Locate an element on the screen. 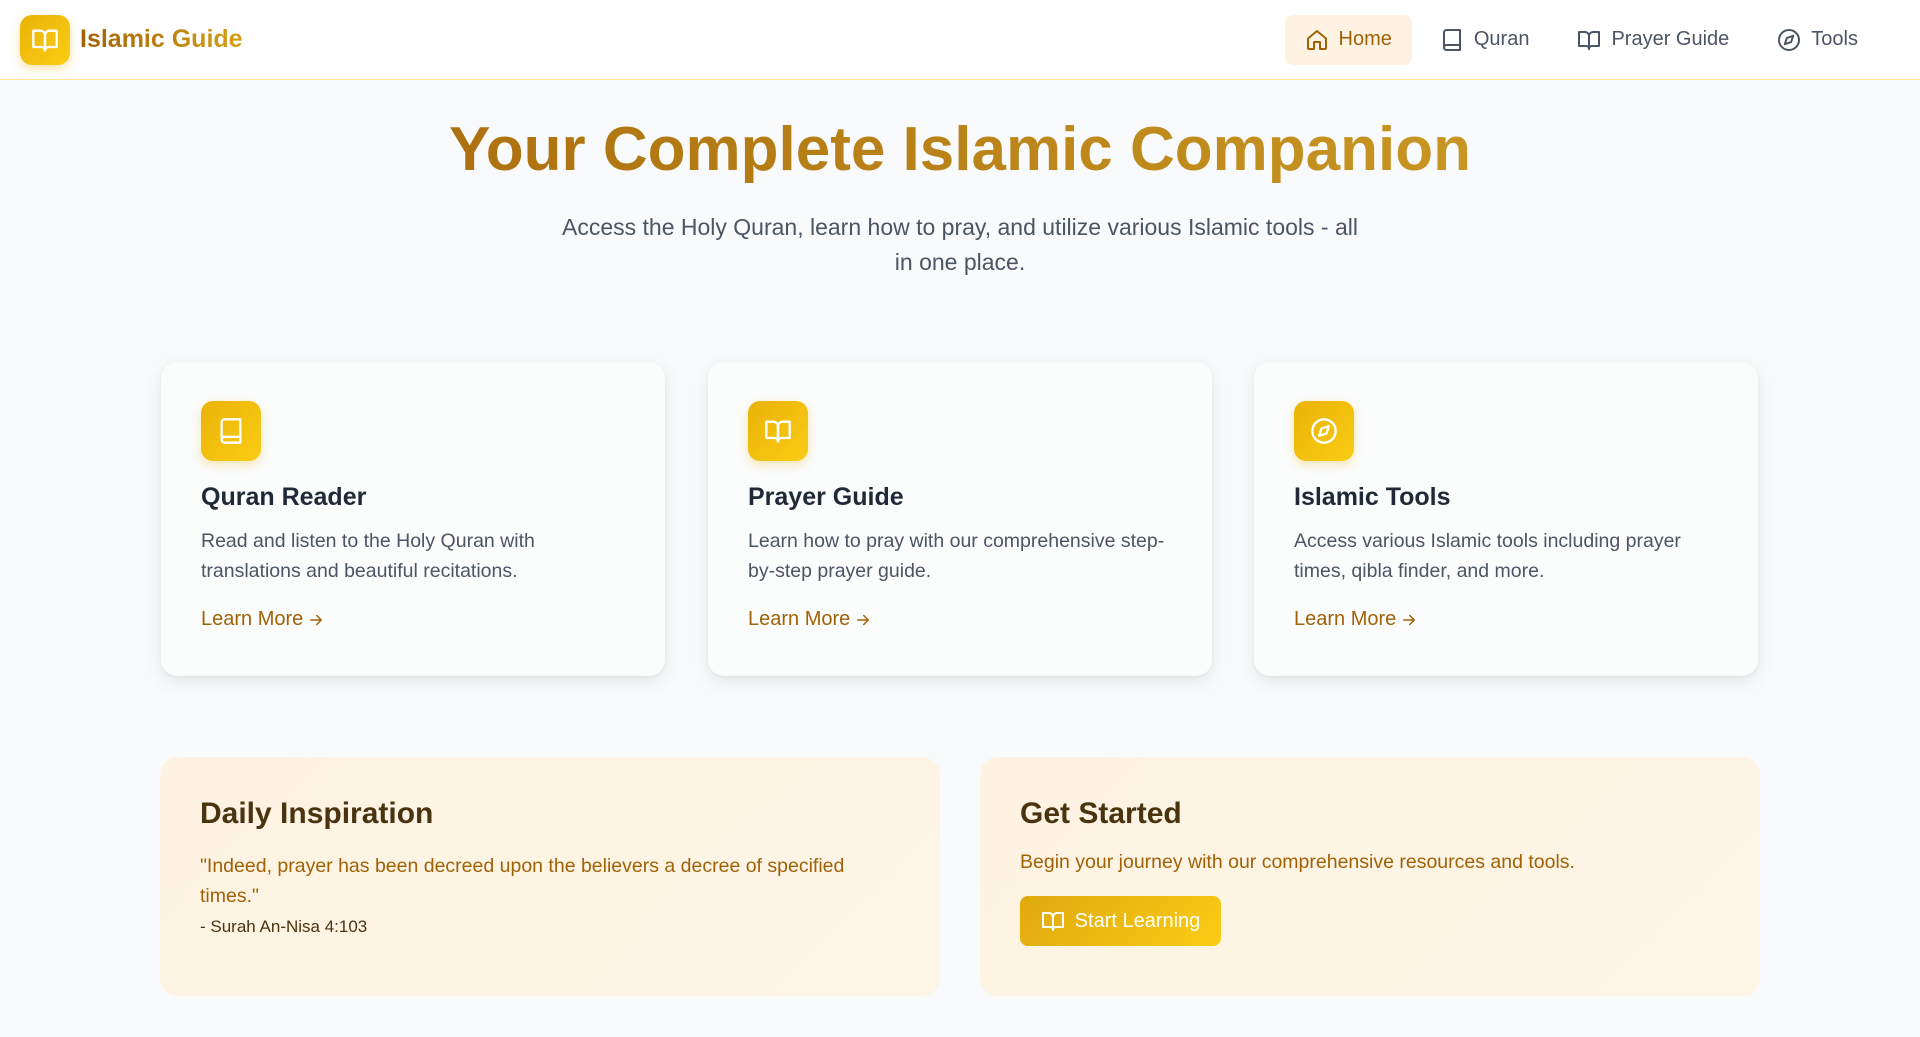 The height and width of the screenshot is (1037, 1920). brand-name: Islamic Guide is located at coordinates (161, 39).